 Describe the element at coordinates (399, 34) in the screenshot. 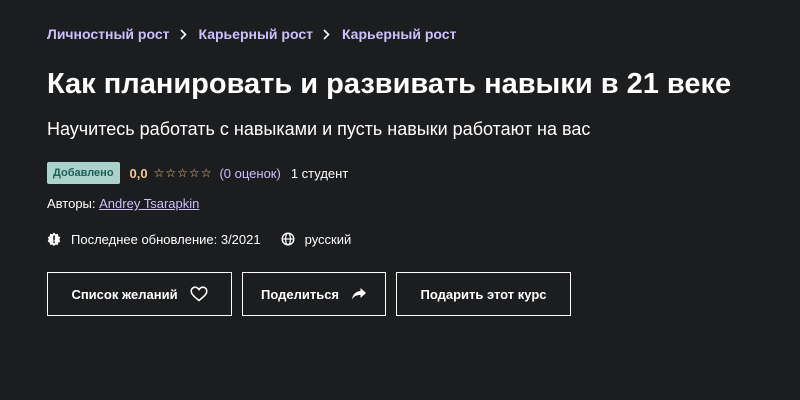

I see `breadcrumb-item-career-growth-topic: Карьерный рост` at that location.